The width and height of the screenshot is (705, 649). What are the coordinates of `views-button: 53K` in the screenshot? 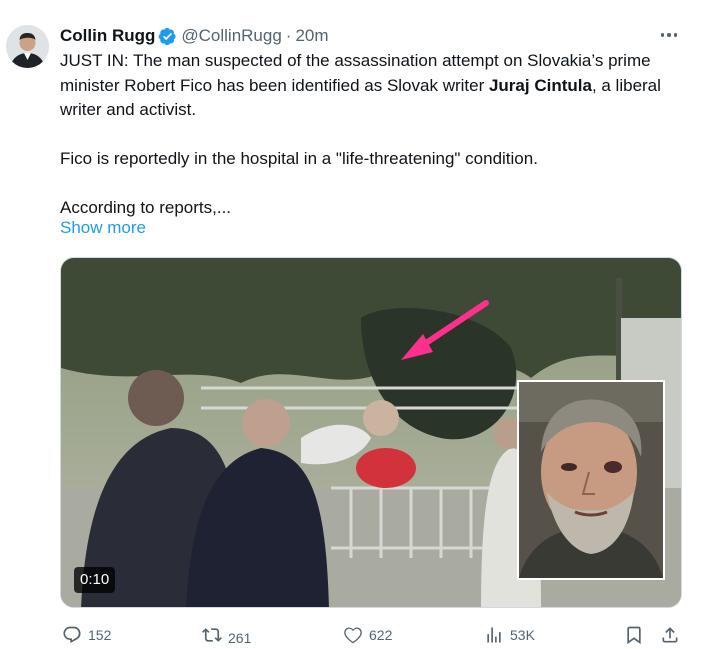 It's located at (509, 635).